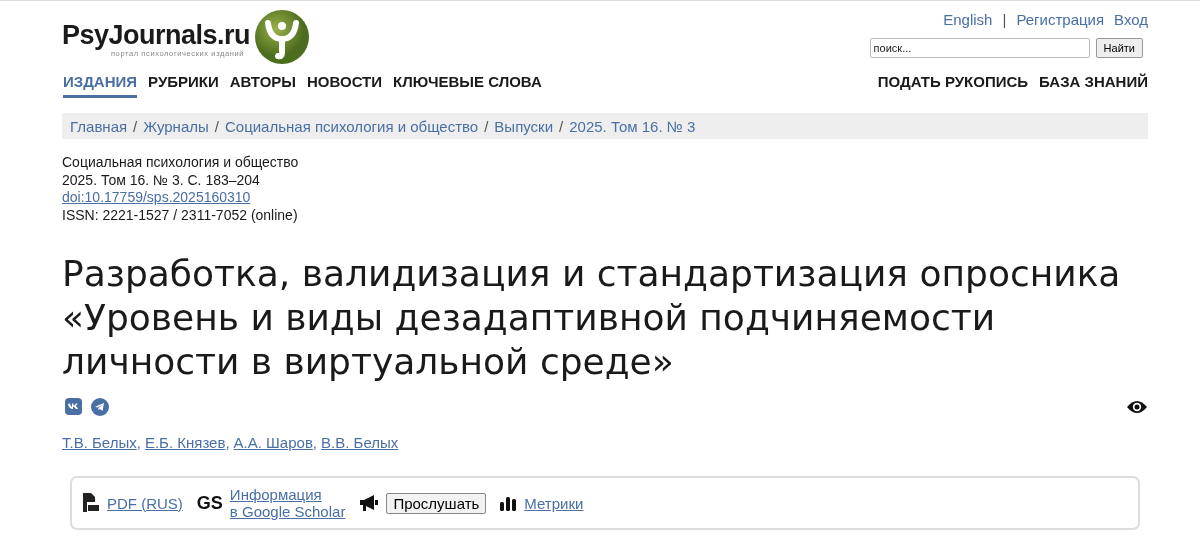 This screenshot has height=548, width=1200. I want to click on author-link: Е.Б. Князев, so click(185, 442).